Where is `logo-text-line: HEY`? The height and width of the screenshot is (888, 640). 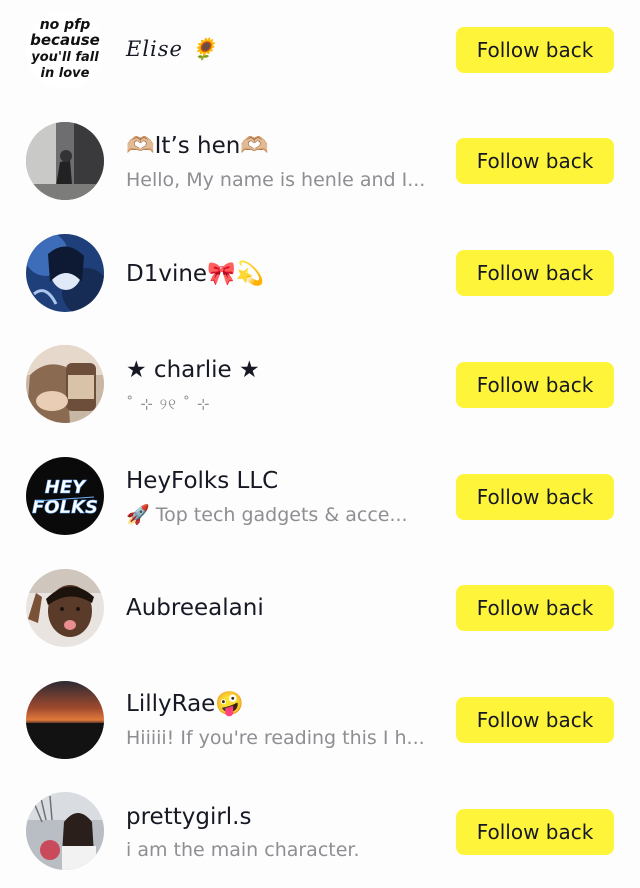 logo-text-line: HEY is located at coordinates (66, 487).